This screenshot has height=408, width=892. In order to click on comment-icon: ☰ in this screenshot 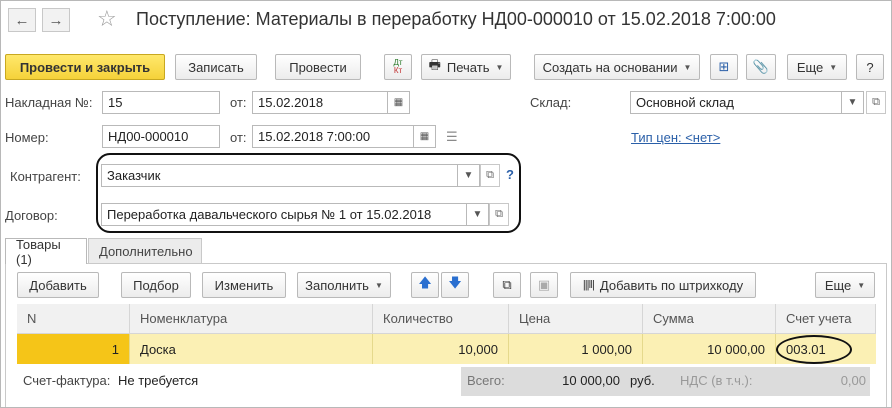, I will do `click(452, 137)`.